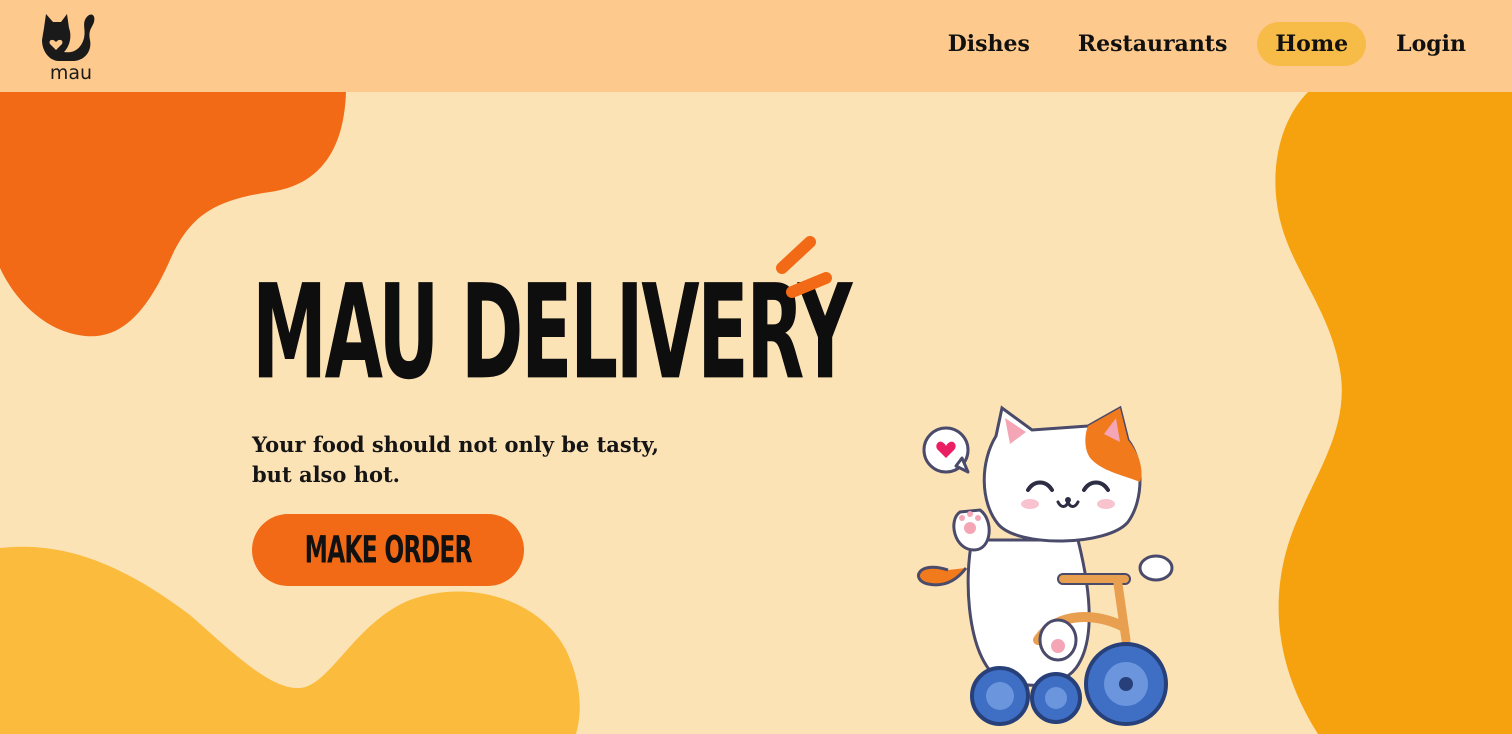 The height and width of the screenshot is (734, 1512). I want to click on cat-on-tricycle-illustration, so click(1045, 565).